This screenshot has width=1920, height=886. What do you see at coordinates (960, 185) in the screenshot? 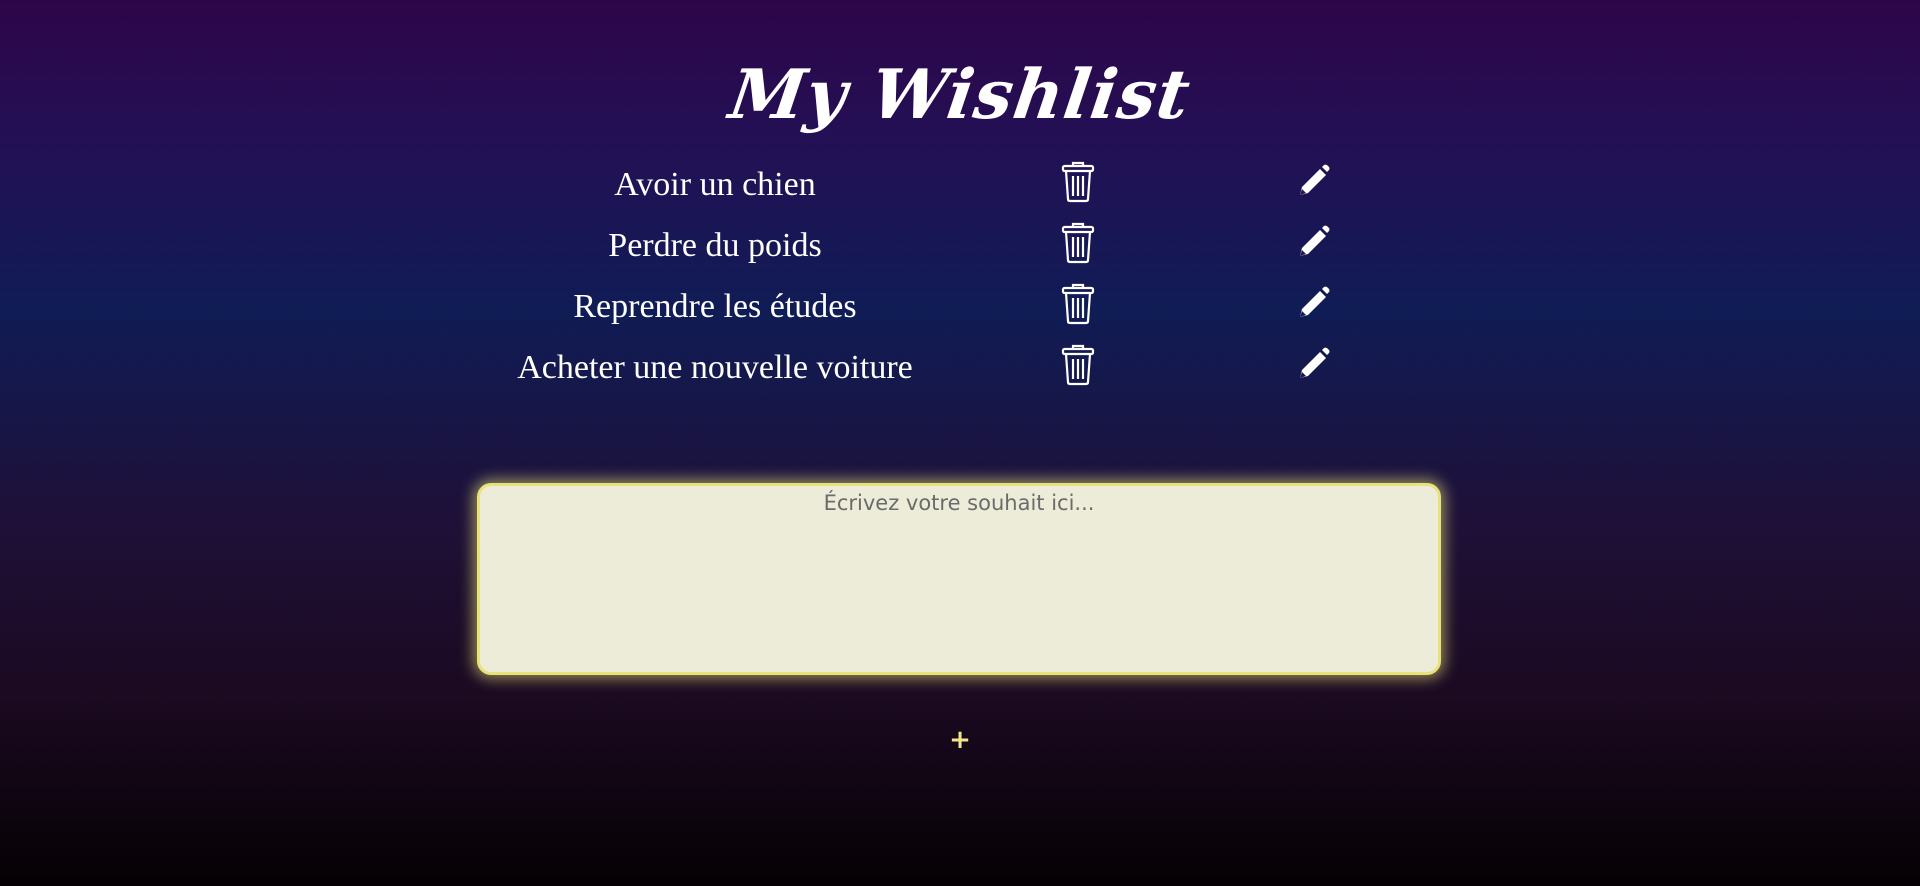
I see `list-item: Avoir un chien` at bounding box center [960, 185].